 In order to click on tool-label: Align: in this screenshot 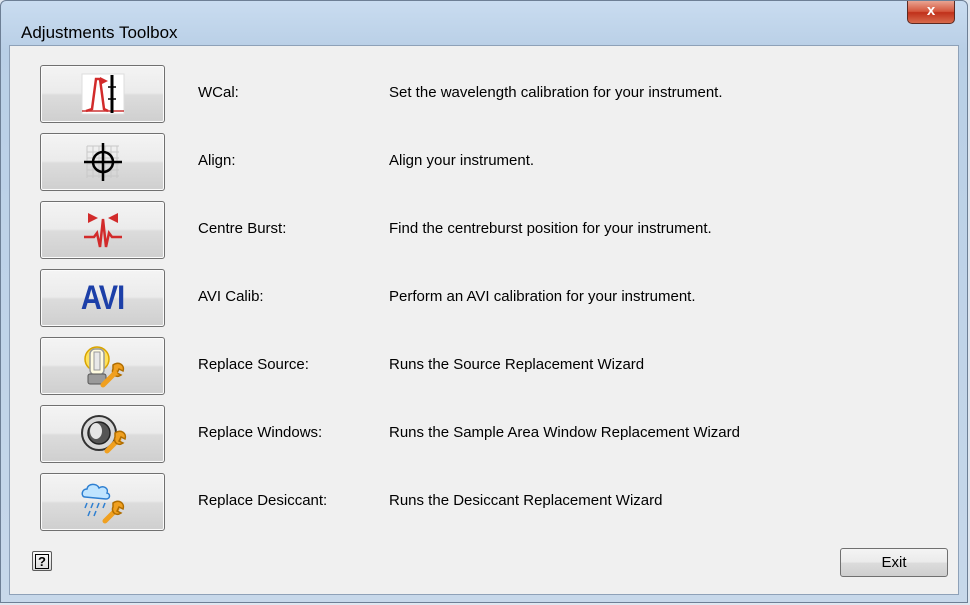, I will do `click(217, 160)`.